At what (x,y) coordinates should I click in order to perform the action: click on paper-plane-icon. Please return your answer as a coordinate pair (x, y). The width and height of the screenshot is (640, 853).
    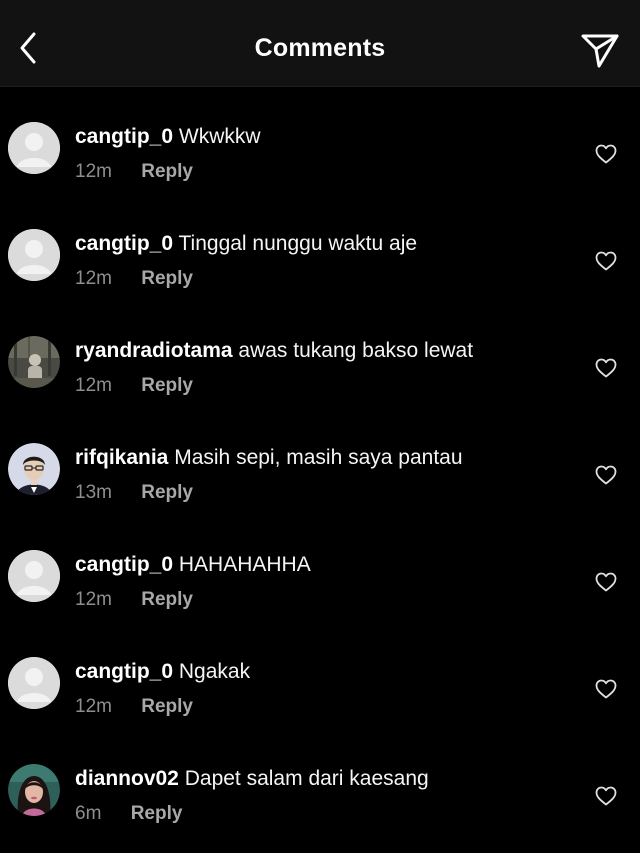
    Looking at the image, I should click on (600, 51).